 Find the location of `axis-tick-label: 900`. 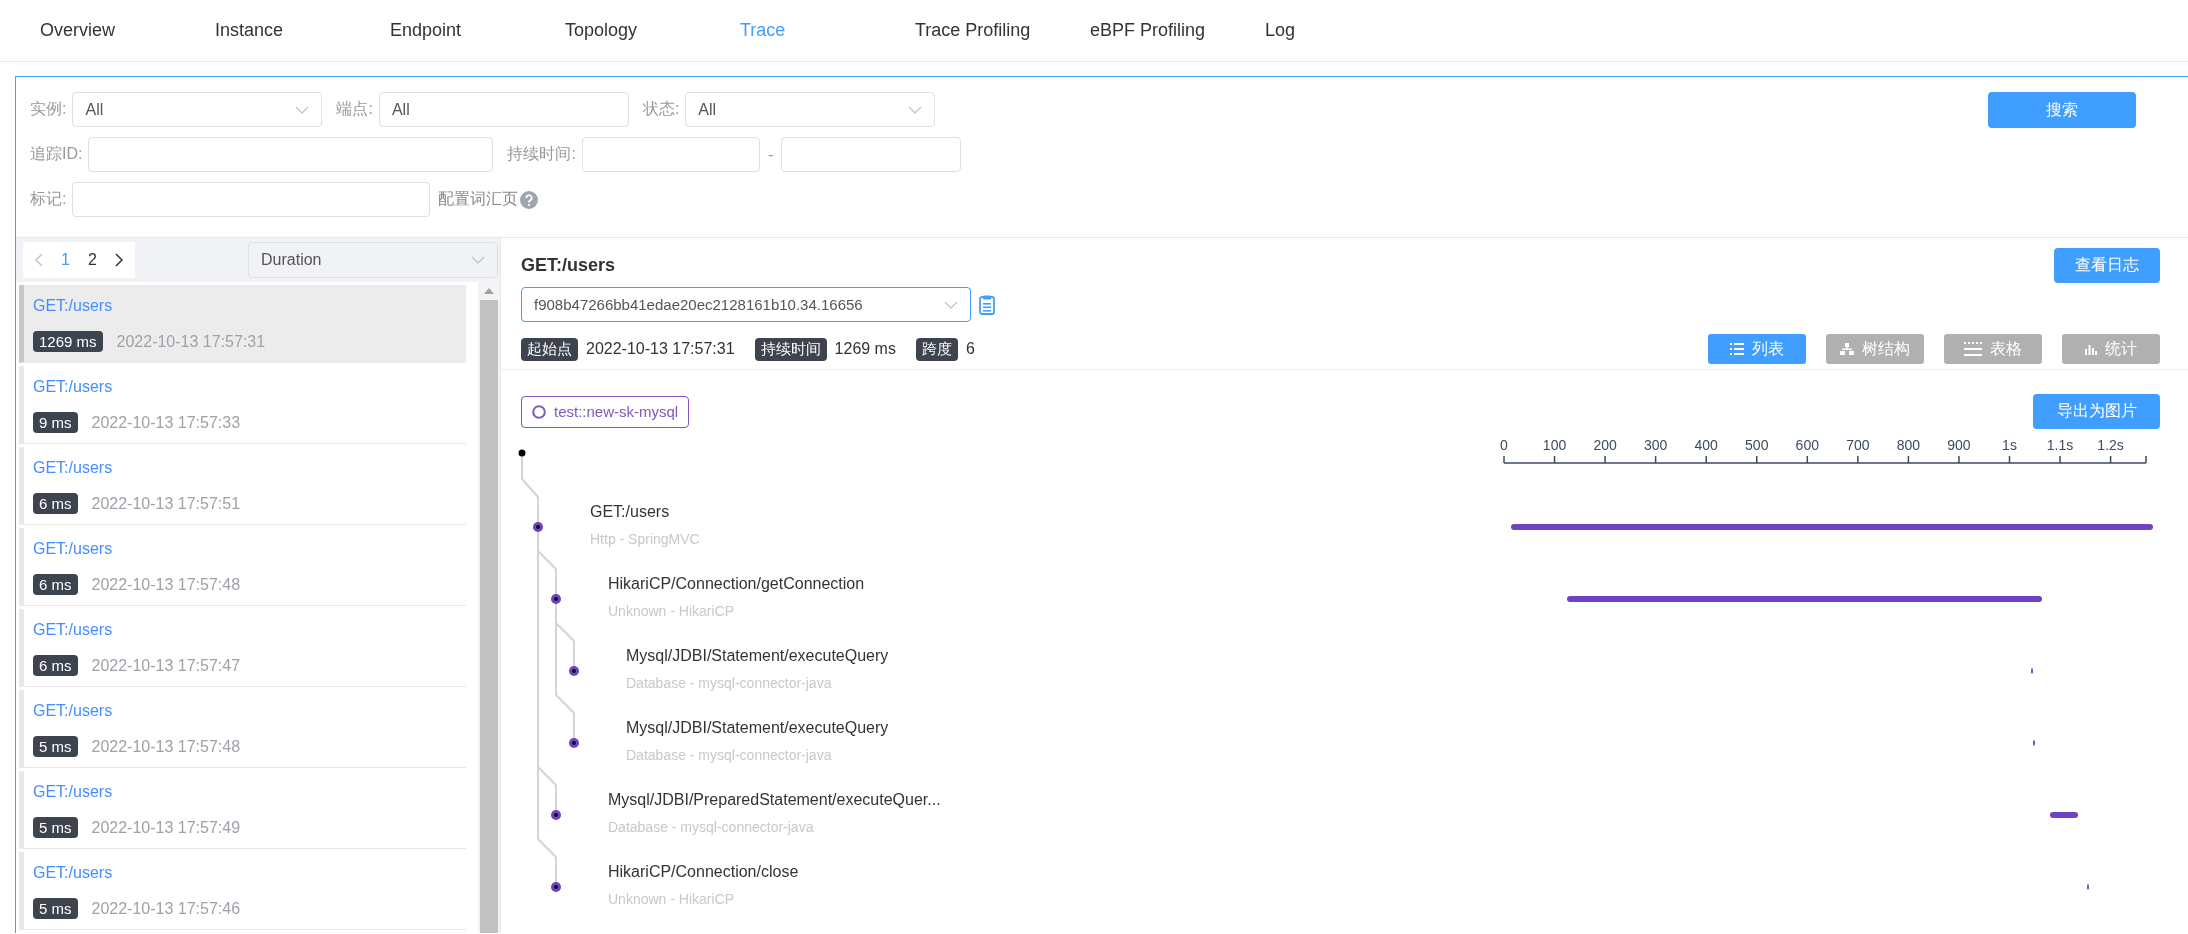

axis-tick-label: 900 is located at coordinates (1959, 445).